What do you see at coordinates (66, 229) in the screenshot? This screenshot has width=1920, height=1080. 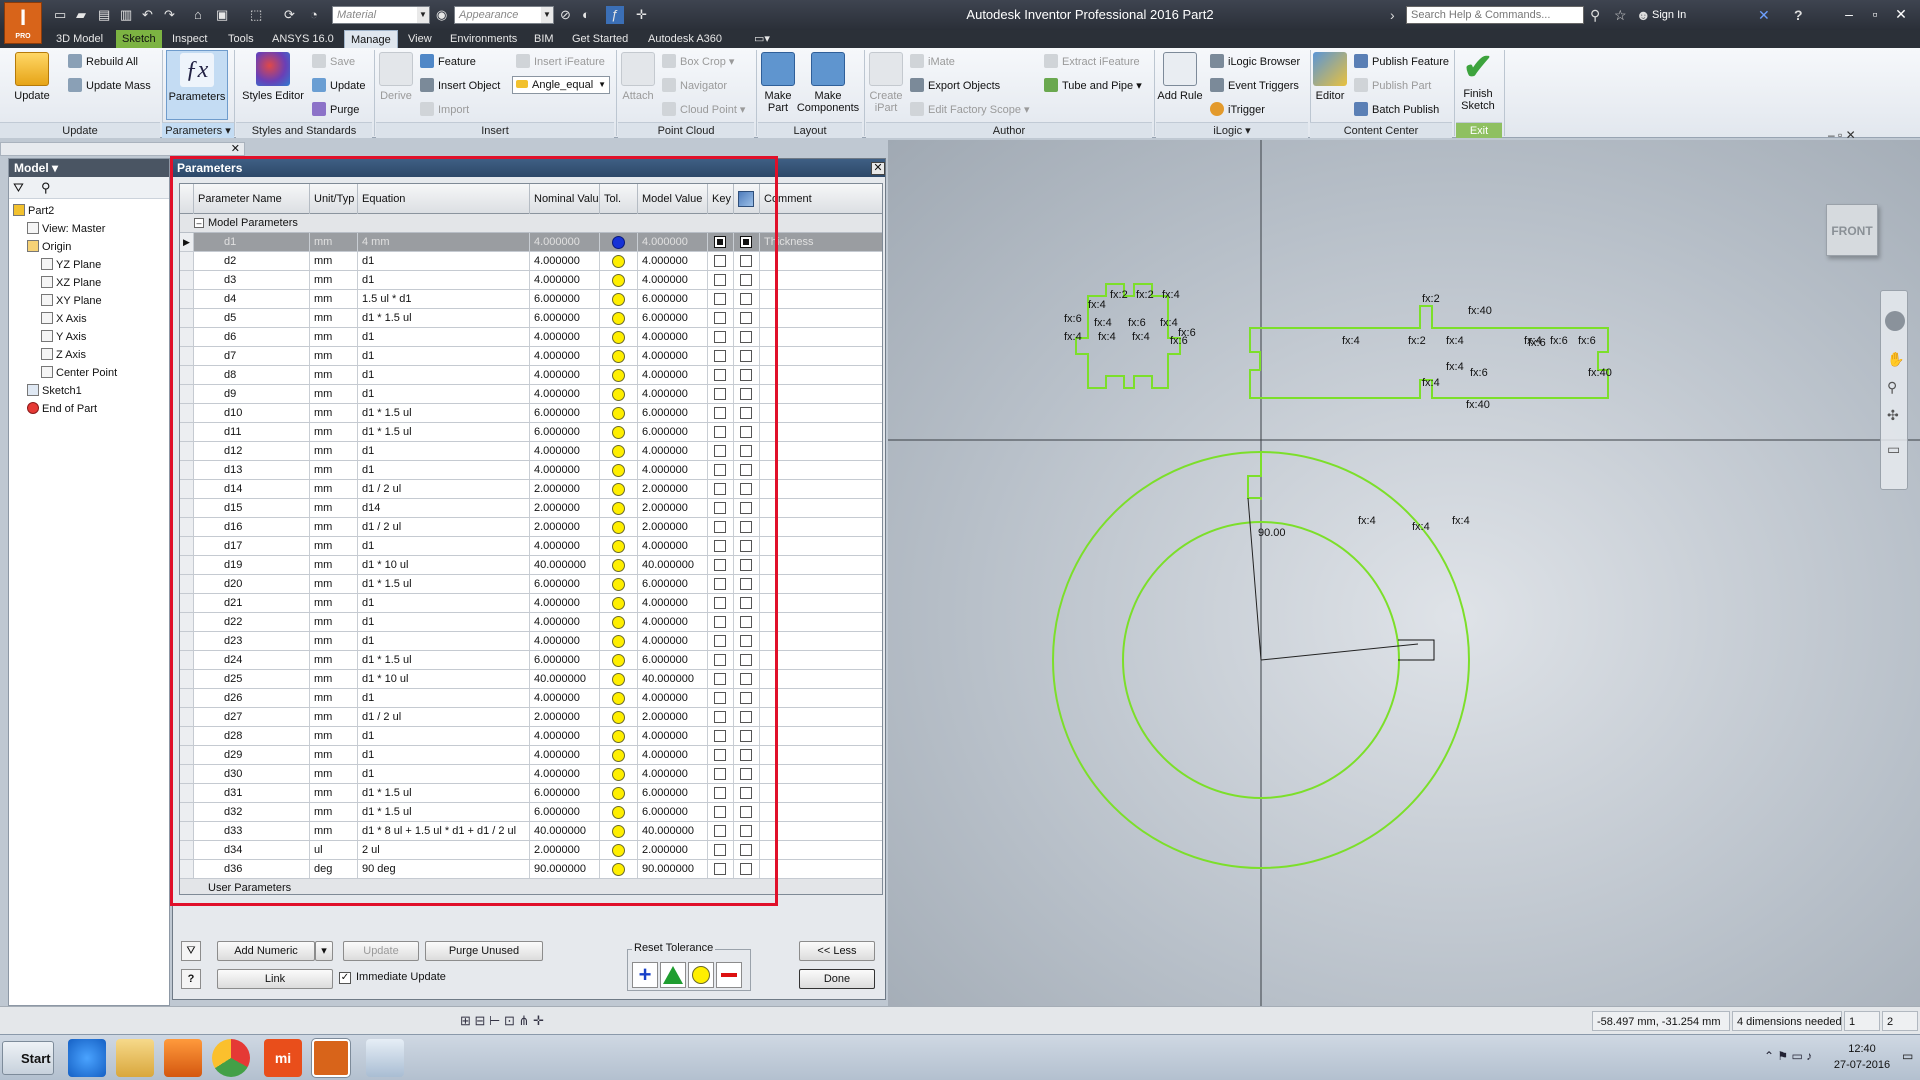 I see `tree-item: View: Master` at bounding box center [66, 229].